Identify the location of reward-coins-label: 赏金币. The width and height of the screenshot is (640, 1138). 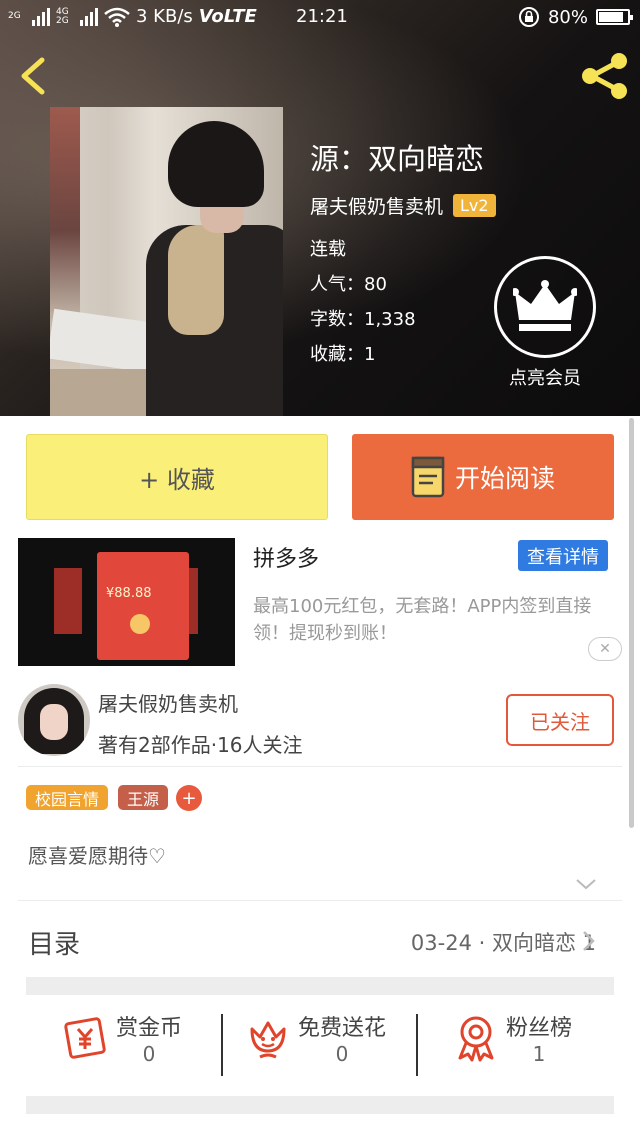
(149, 1028).